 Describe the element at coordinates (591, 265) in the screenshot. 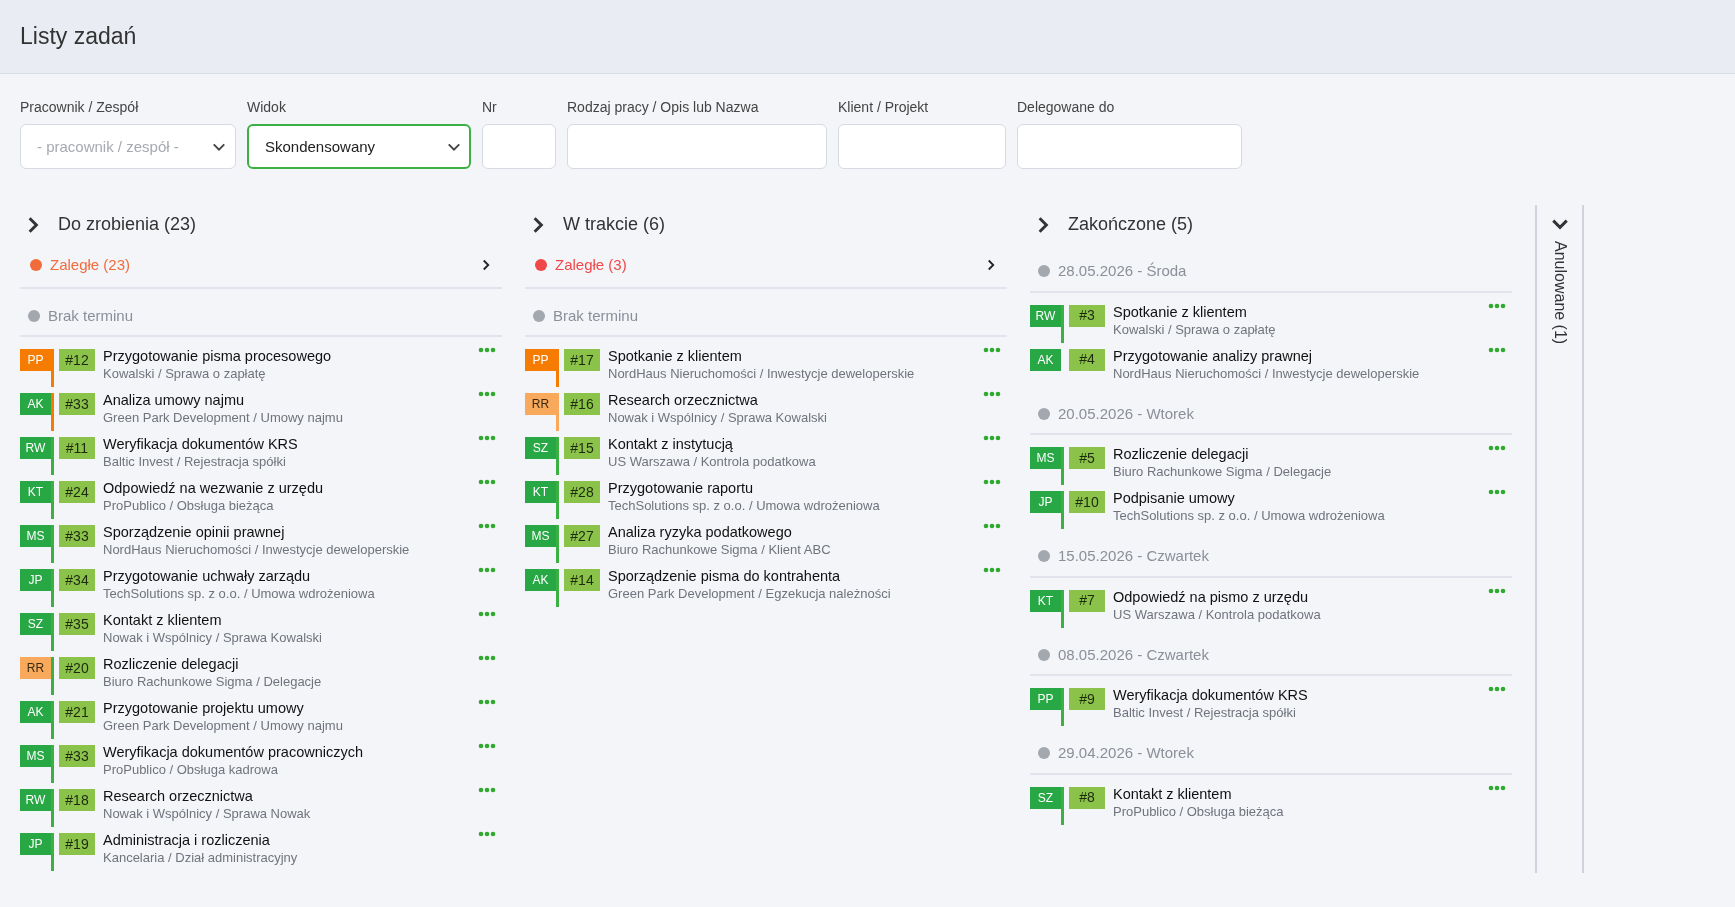

I see `group-label: Zaległe (3)` at that location.